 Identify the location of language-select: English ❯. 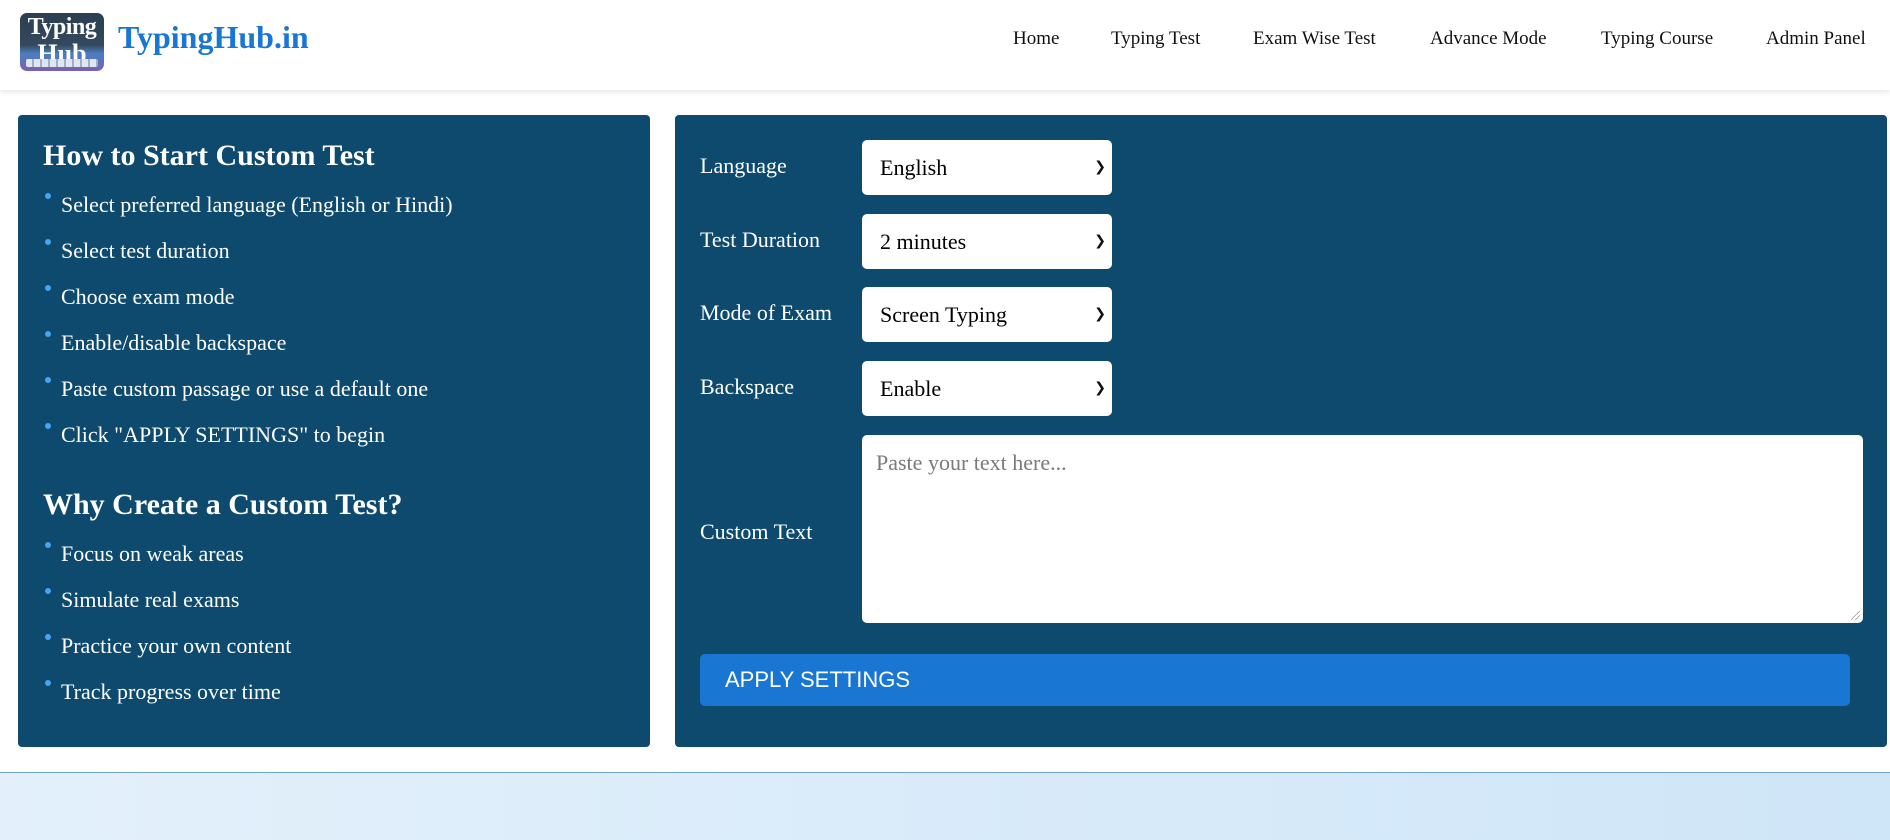
(987, 167).